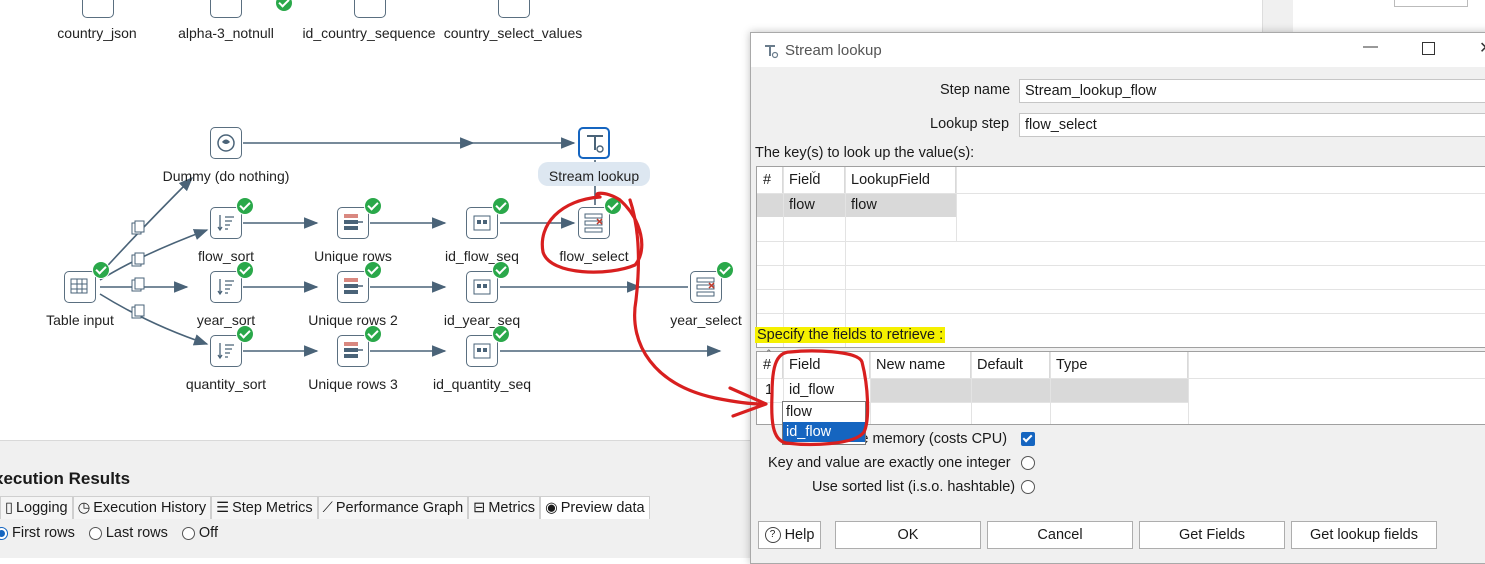 The width and height of the screenshot is (1485, 564). I want to click on history-icon: ◷, so click(84, 508).